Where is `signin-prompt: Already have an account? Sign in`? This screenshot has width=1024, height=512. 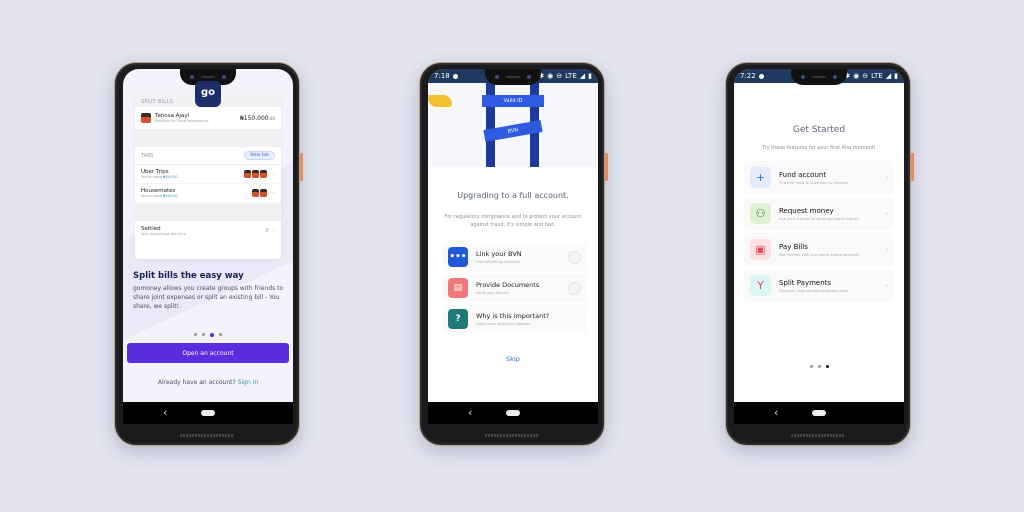
signin-prompt: Already have an account? Sign in is located at coordinates (208, 382).